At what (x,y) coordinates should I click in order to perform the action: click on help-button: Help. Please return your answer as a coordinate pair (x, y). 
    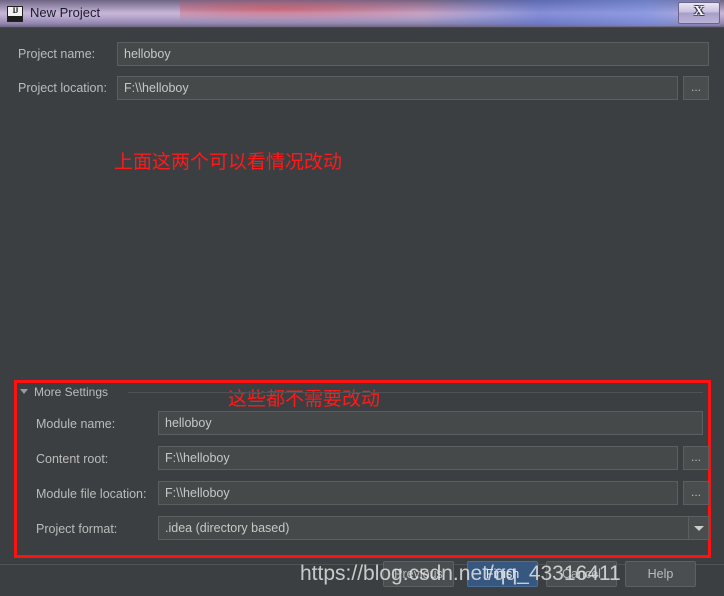
    Looking at the image, I should click on (660, 574).